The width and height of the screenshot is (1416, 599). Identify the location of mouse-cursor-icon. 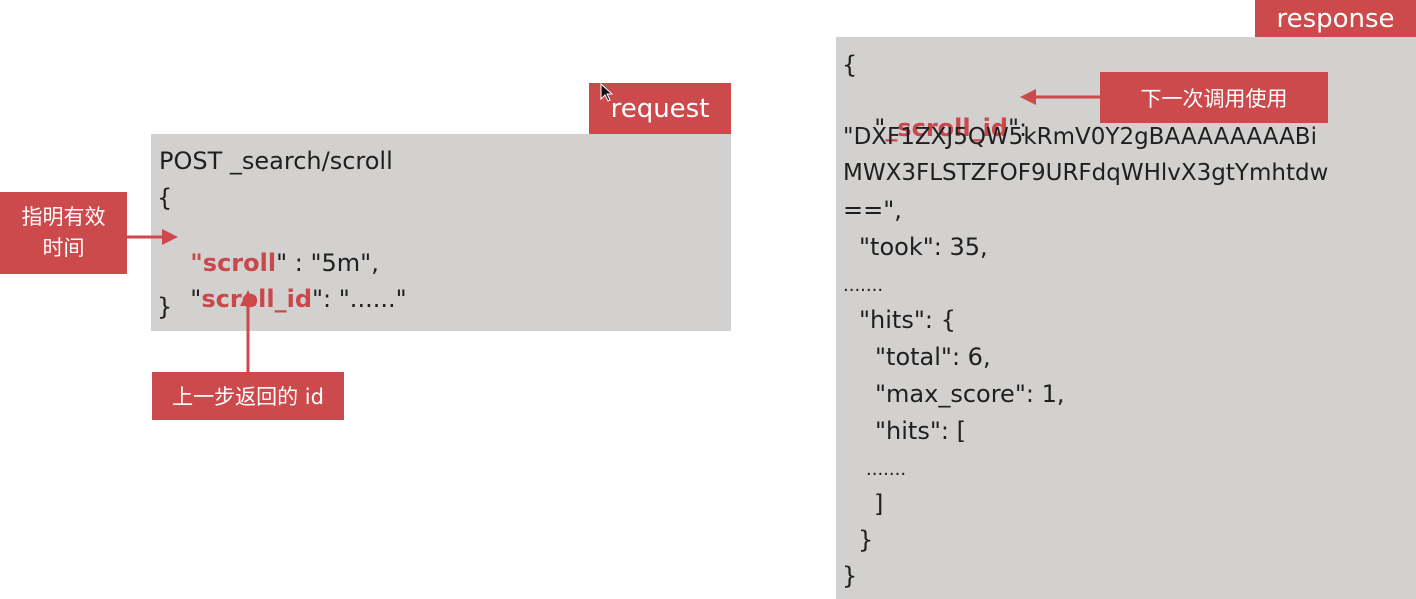
(607, 92).